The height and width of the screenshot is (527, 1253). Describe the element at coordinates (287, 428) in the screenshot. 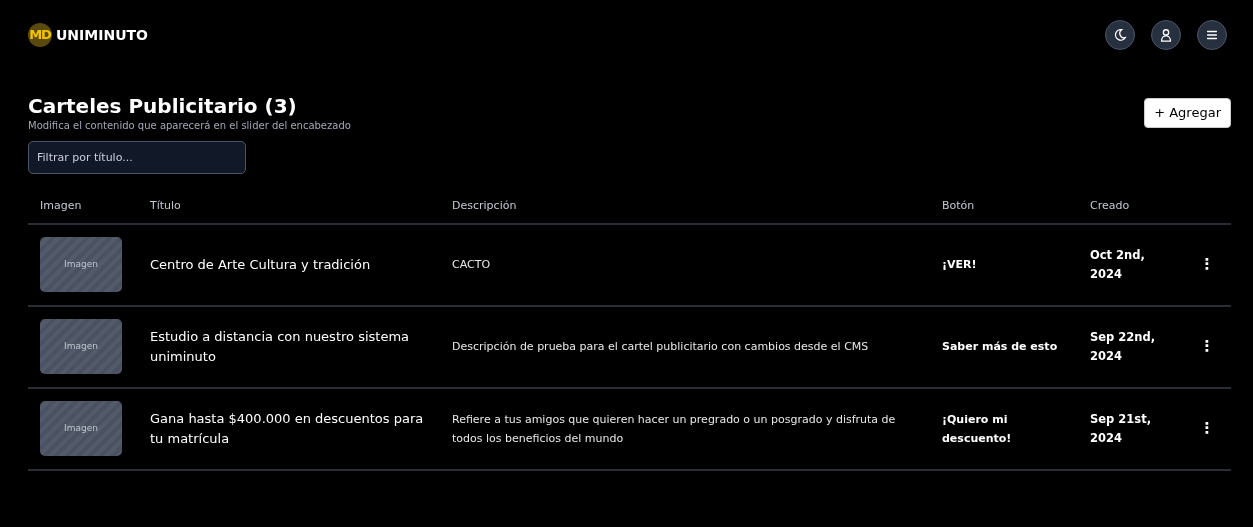

I see `row-title: Gana hasta $400.000 en descuentos para tu matrícula` at that location.